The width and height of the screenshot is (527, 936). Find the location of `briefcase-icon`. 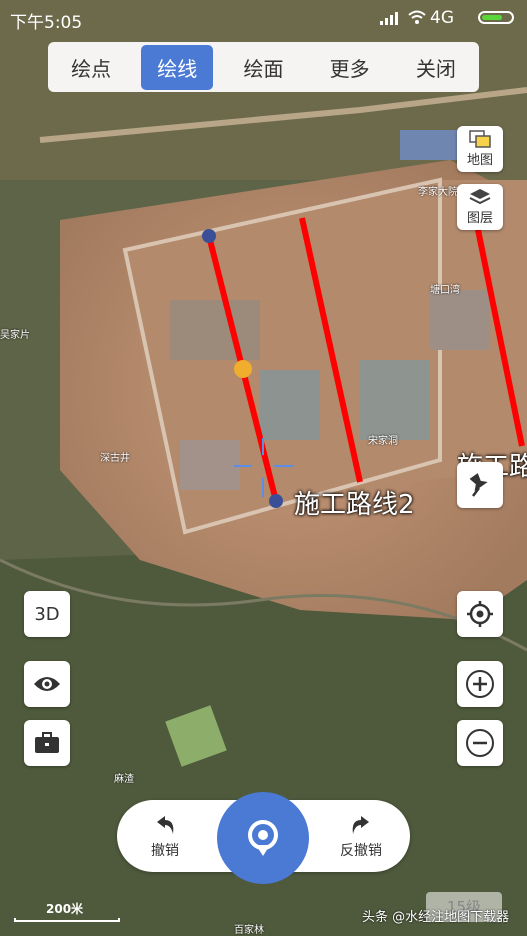

briefcase-icon is located at coordinates (47, 742).